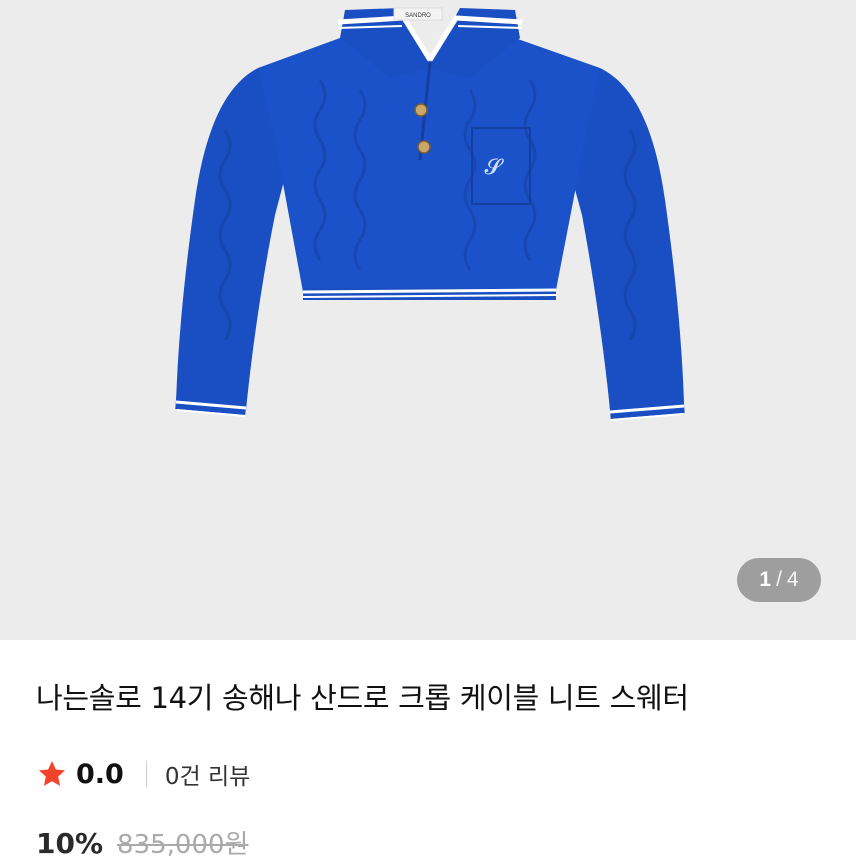 Image resolution: width=856 pixels, height=864 pixels. What do you see at coordinates (424, 147) in the screenshot?
I see `button-bottom` at bounding box center [424, 147].